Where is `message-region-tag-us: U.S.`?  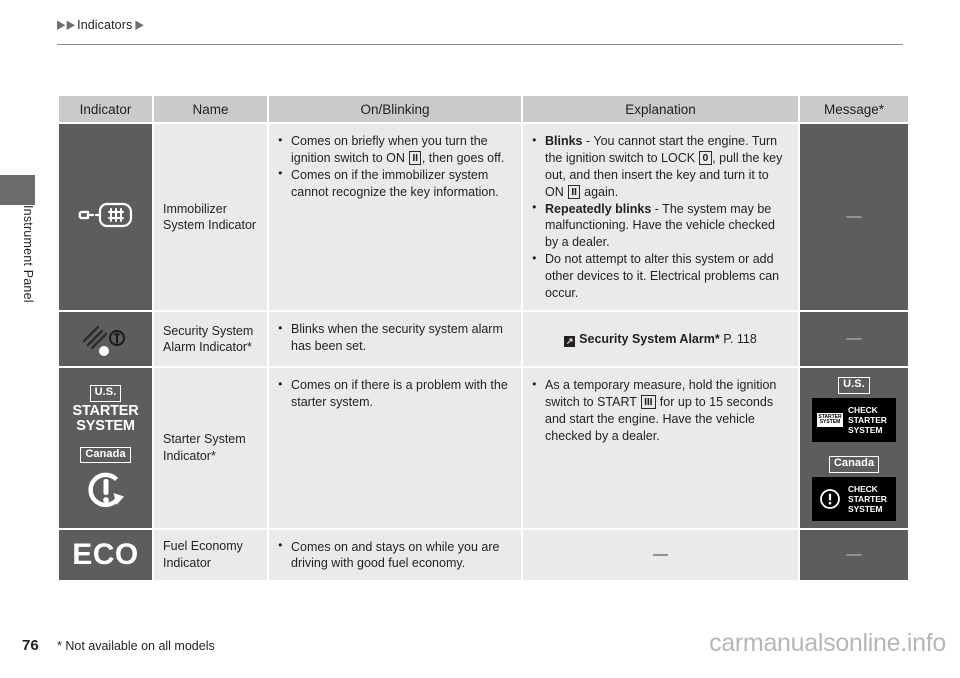
message-region-tag-us: U.S. is located at coordinates (854, 385).